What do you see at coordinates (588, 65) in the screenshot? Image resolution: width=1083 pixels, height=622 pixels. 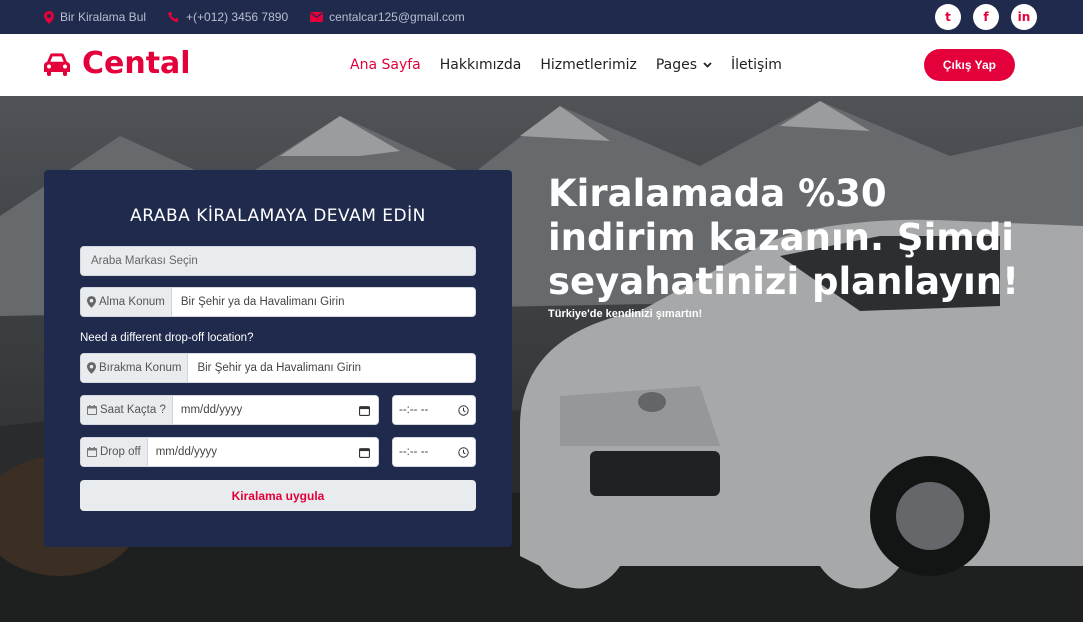 I see `nav-item-services: Hizmetlerimiz` at bounding box center [588, 65].